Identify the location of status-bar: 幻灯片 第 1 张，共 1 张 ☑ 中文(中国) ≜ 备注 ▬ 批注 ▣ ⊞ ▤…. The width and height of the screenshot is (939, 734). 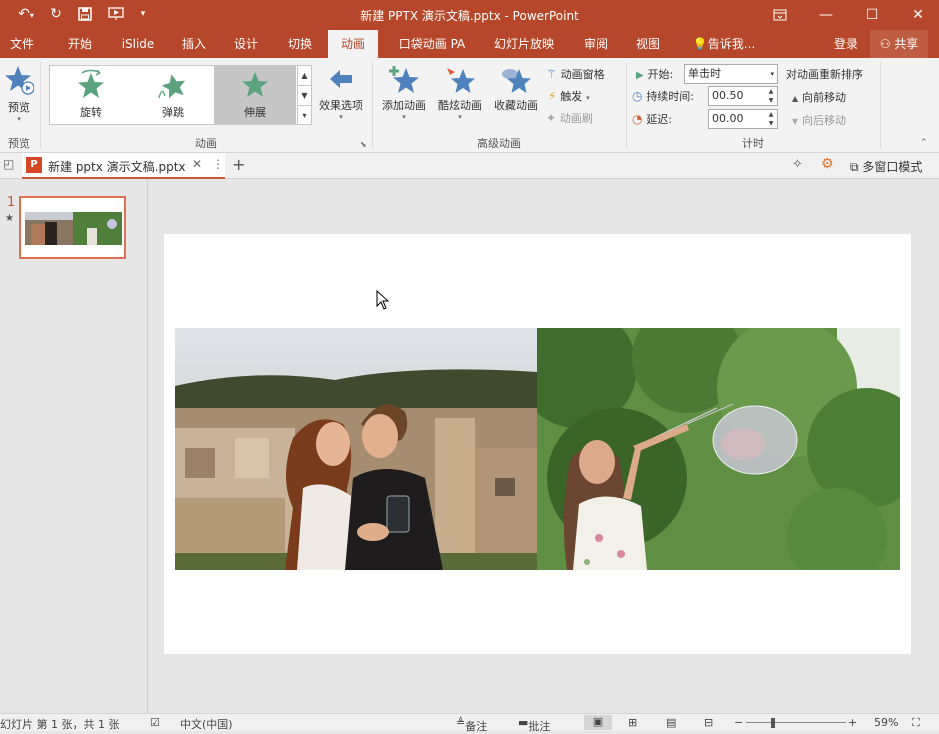
(469, 723).